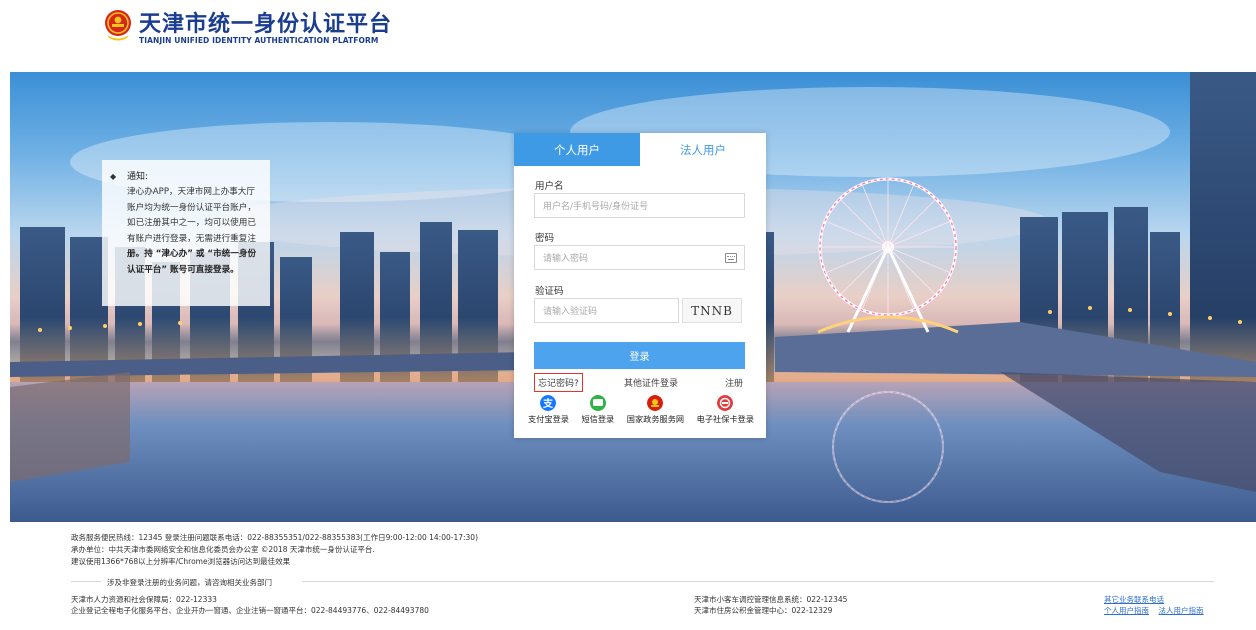 The height and width of the screenshot is (630, 1256). What do you see at coordinates (113, 176) in the screenshot?
I see `speaker-icon: ◆` at bounding box center [113, 176].